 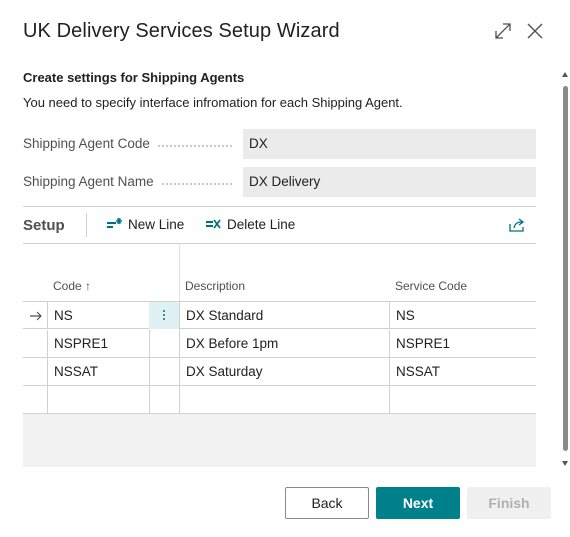 What do you see at coordinates (279, 315) in the screenshot?
I see `table-row: NS DX Standard NS` at bounding box center [279, 315].